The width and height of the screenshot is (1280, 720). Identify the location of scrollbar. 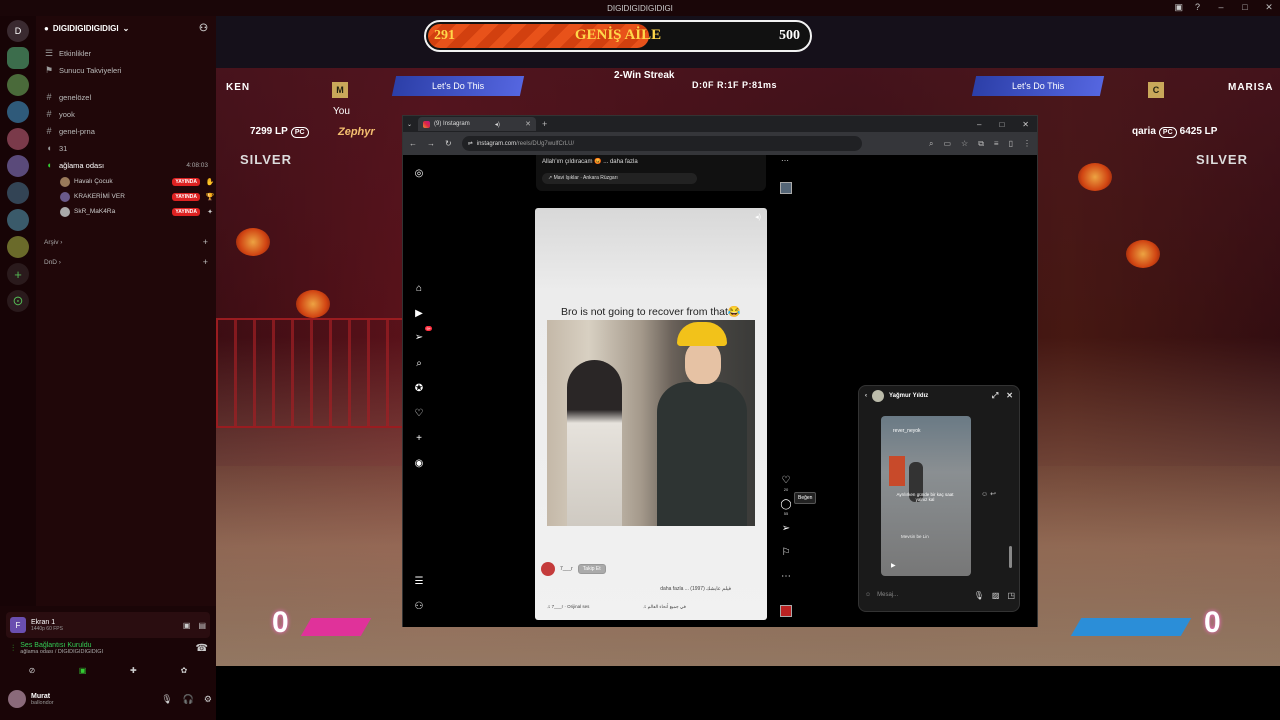
(1010, 557).